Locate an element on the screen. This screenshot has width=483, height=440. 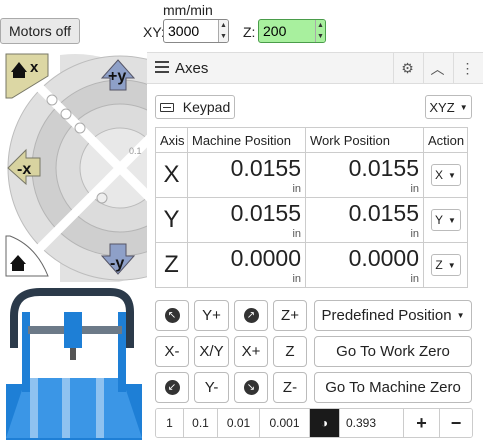
xy-feed-spinner: ▲ ▼ is located at coordinates (222, 31).